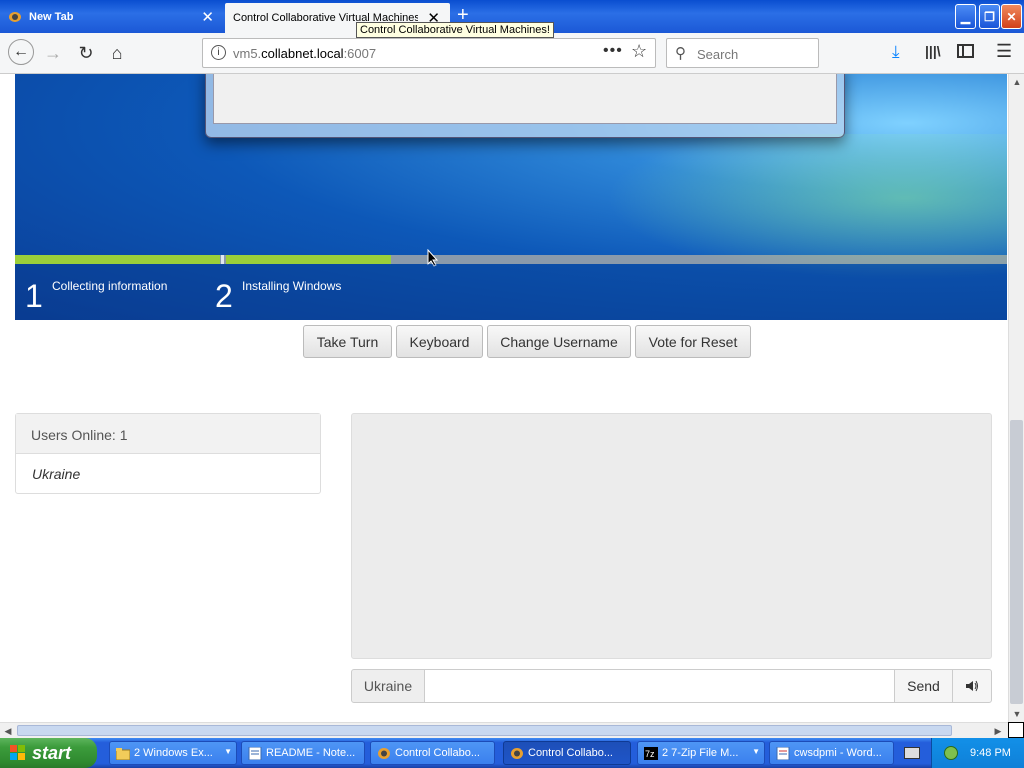 Image resolution: width=1024 pixels, height=768 pixels. What do you see at coordinates (455, 30) in the screenshot?
I see `tab-tooltip: Control Collaborative Virtual Machines!` at bounding box center [455, 30].